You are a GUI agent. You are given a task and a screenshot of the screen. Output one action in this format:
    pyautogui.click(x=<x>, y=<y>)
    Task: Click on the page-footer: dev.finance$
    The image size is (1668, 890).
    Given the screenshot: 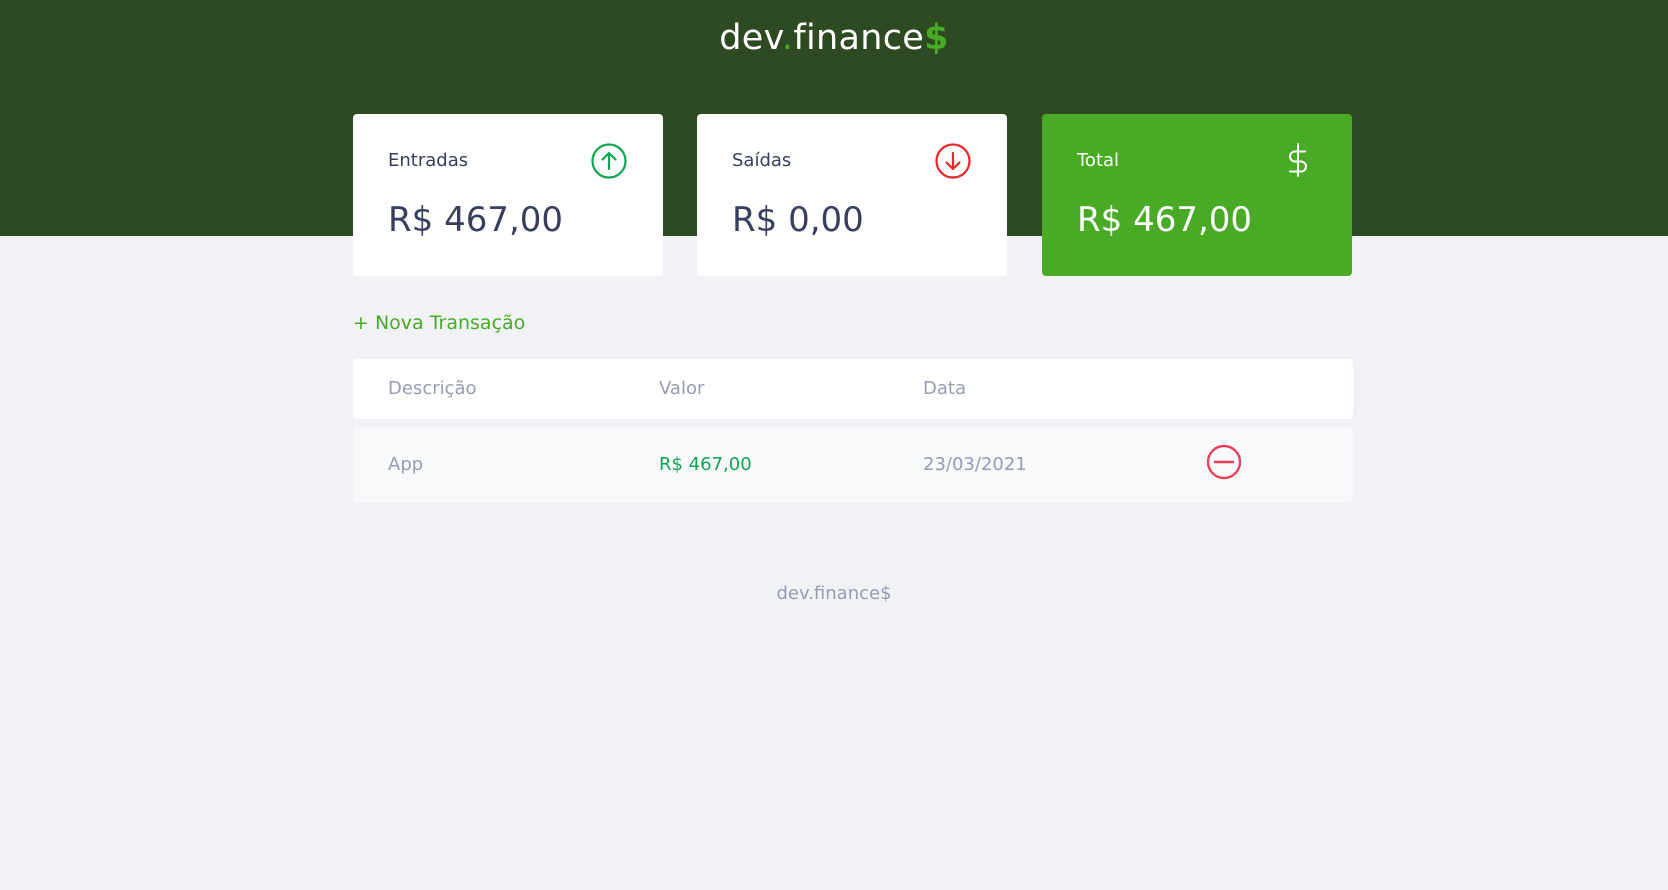 What is the action you would take?
    pyautogui.click(x=834, y=593)
    